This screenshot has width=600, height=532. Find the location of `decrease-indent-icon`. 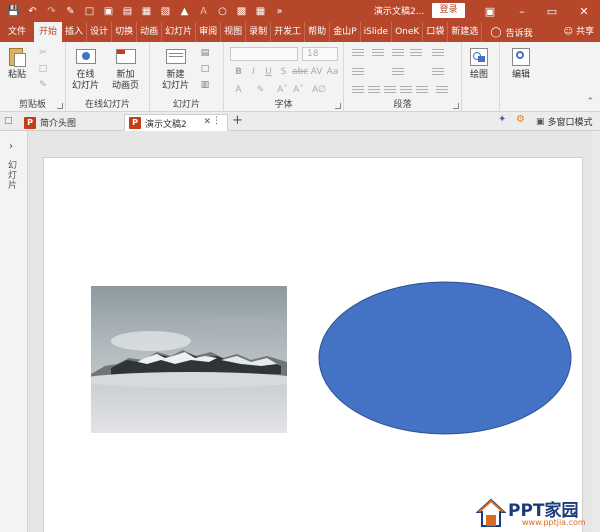

decrease-indent-icon is located at coordinates (398, 54).